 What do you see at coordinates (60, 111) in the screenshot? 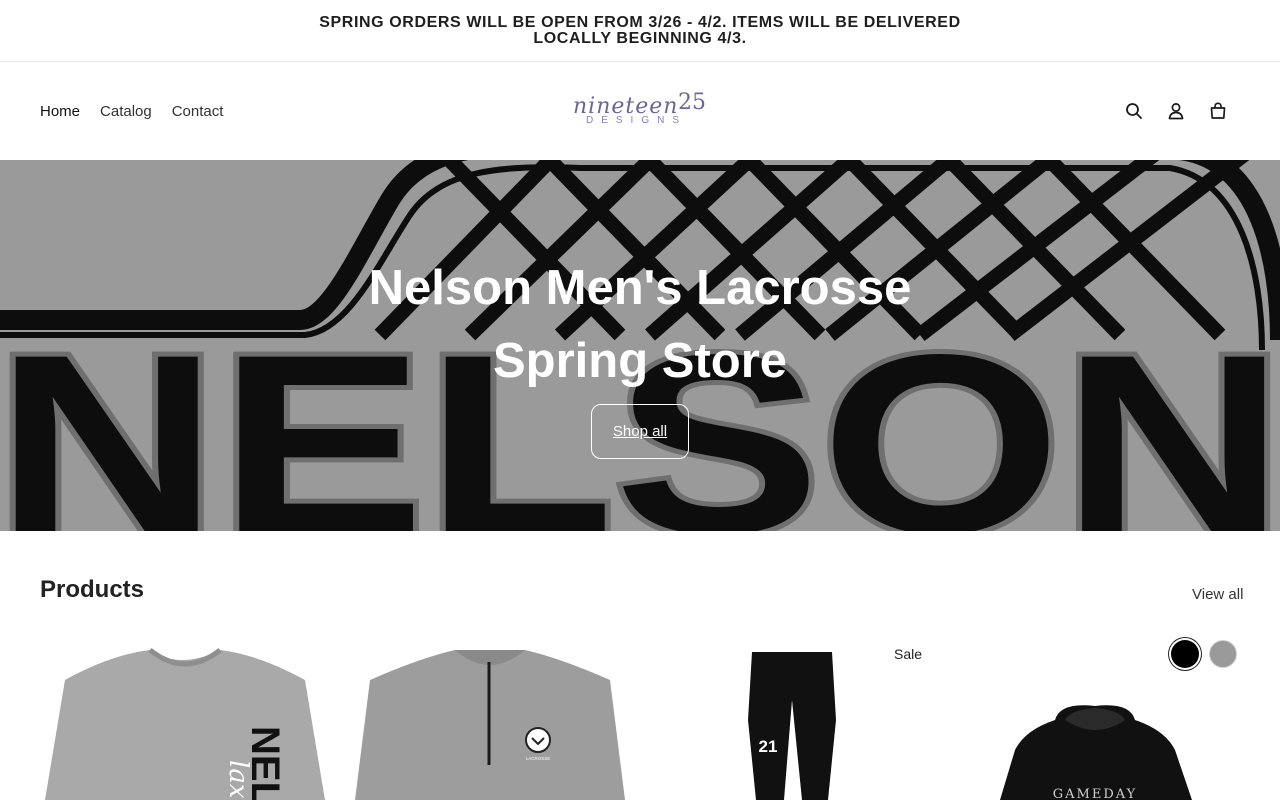
I see `nav-home-link: Home` at bounding box center [60, 111].